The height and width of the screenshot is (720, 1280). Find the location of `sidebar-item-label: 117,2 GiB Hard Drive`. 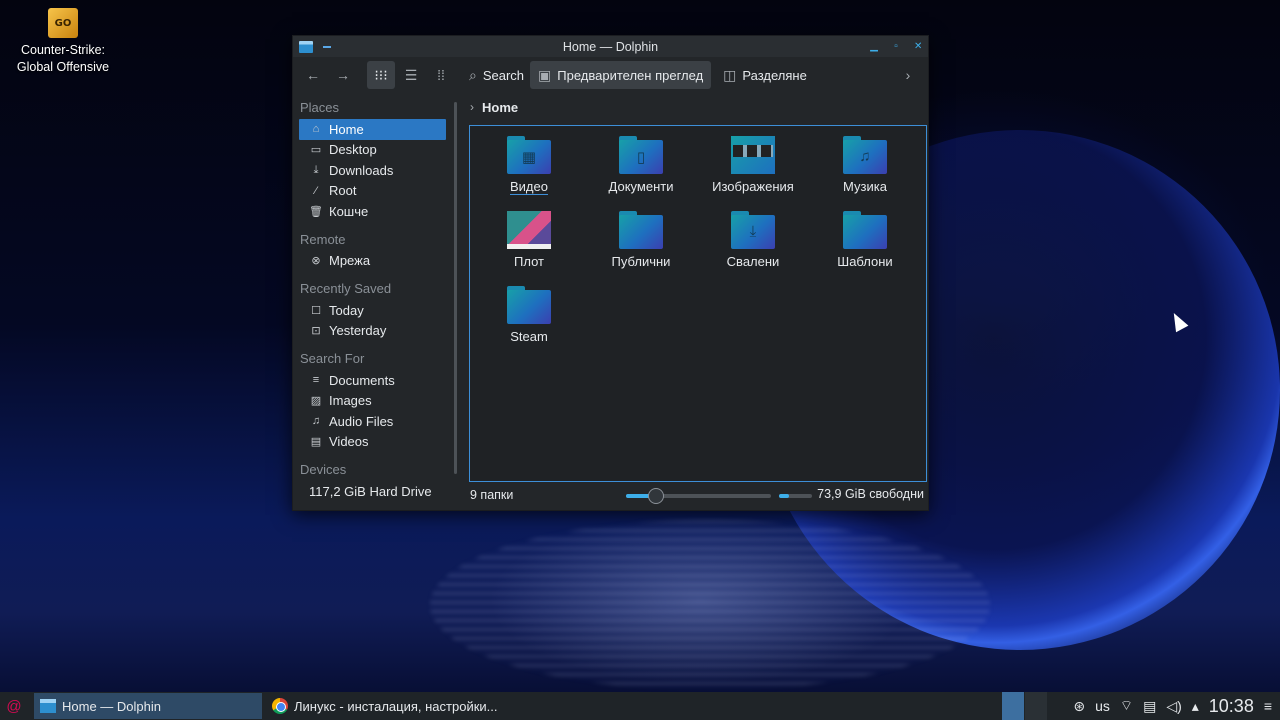

sidebar-item-label: 117,2 GiB Hard Drive is located at coordinates (370, 491).